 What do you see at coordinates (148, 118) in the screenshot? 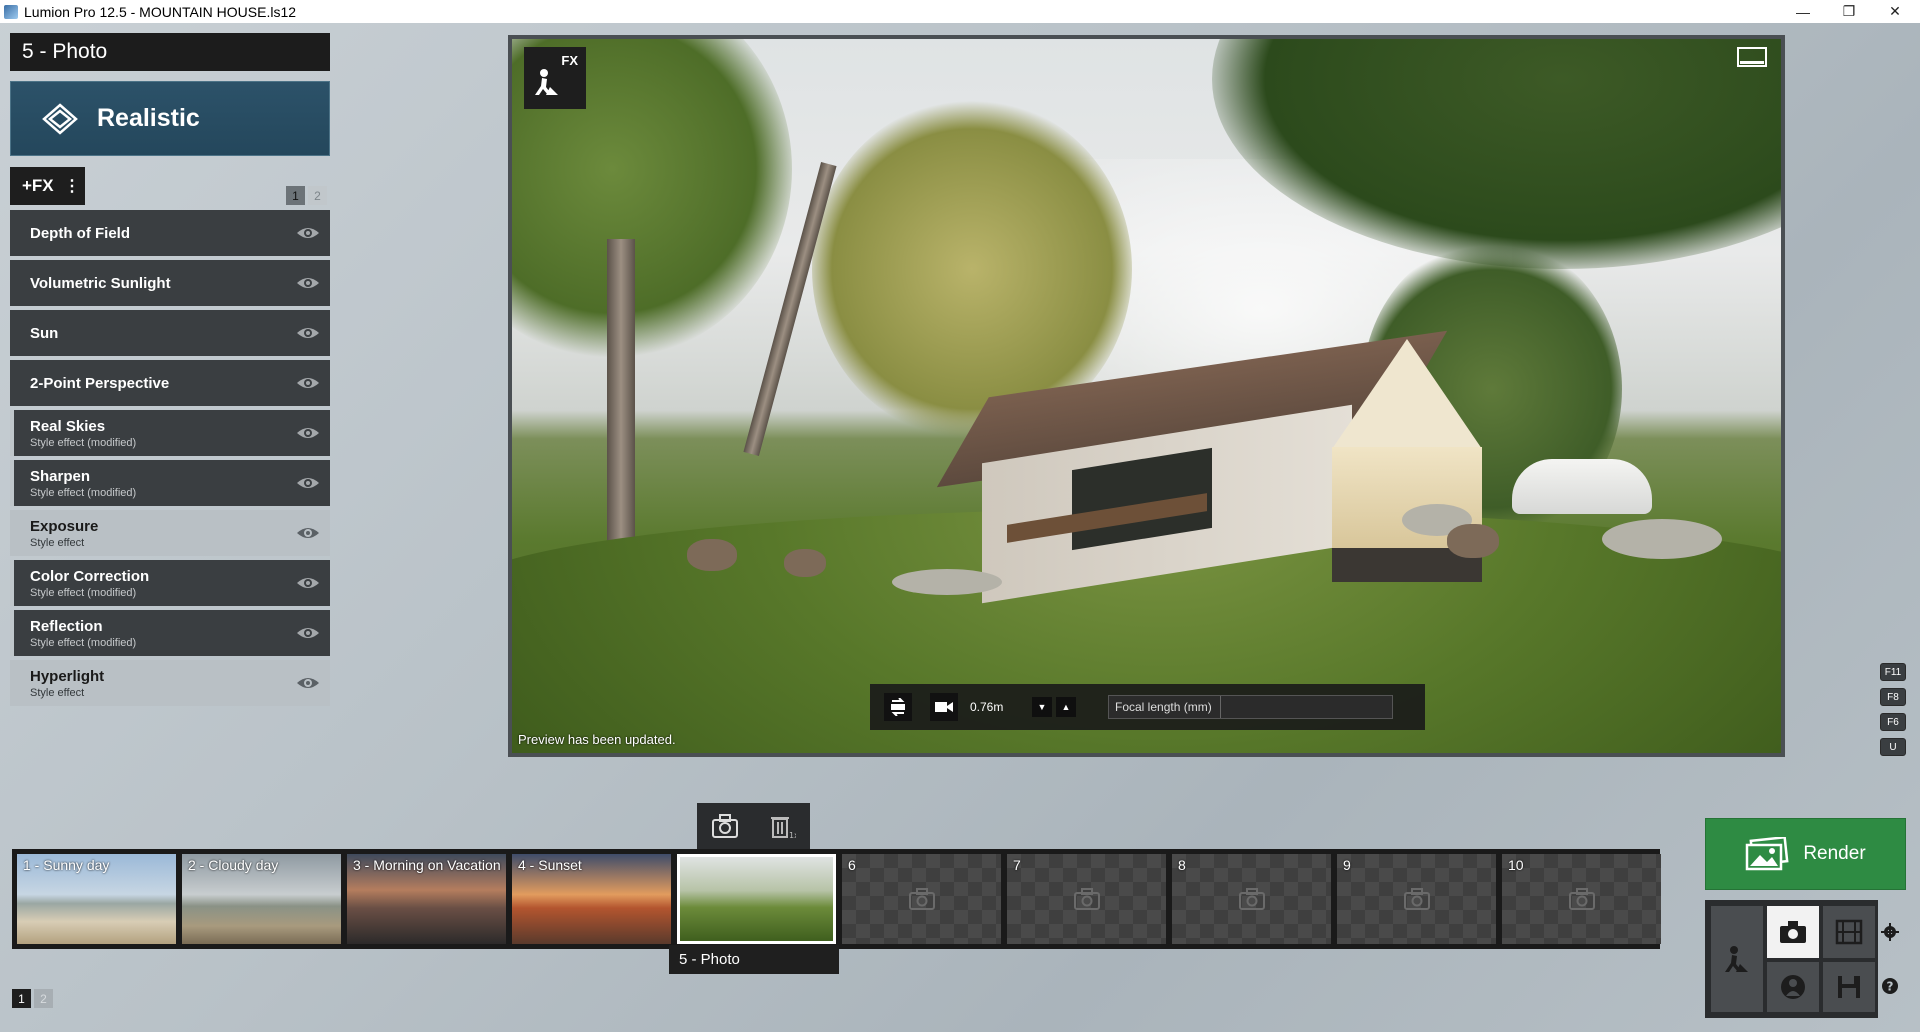
I see `style-label: Realistic` at bounding box center [148, 118].